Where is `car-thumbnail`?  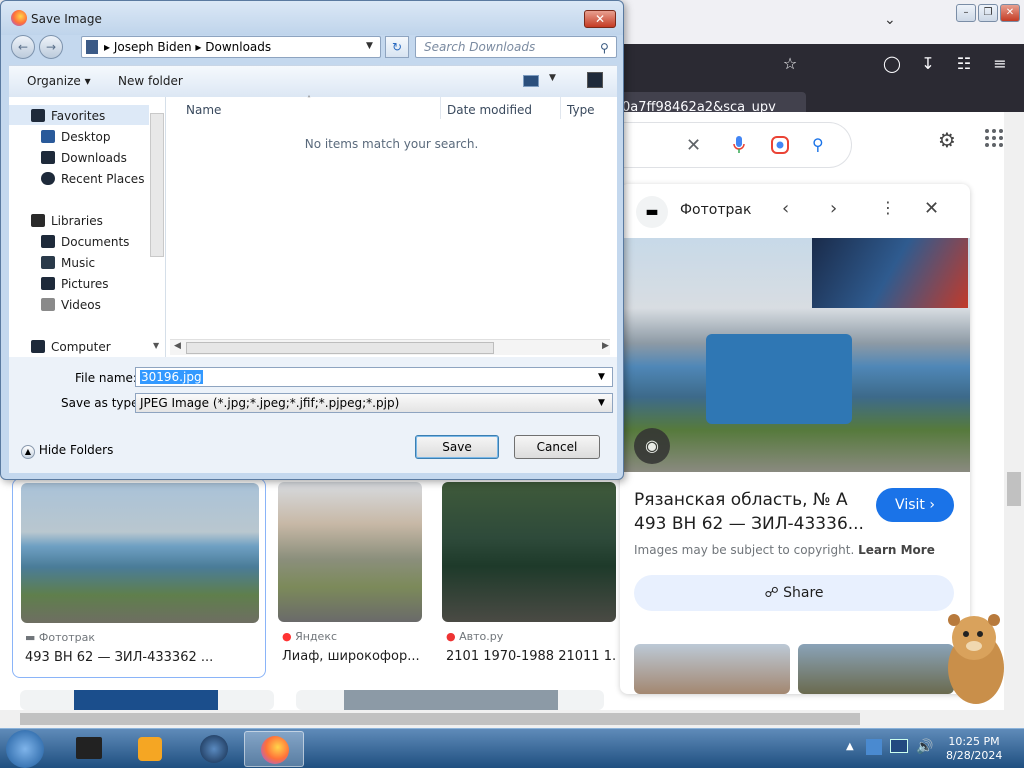 car-thumbnail is located at coordinates (529, 552).